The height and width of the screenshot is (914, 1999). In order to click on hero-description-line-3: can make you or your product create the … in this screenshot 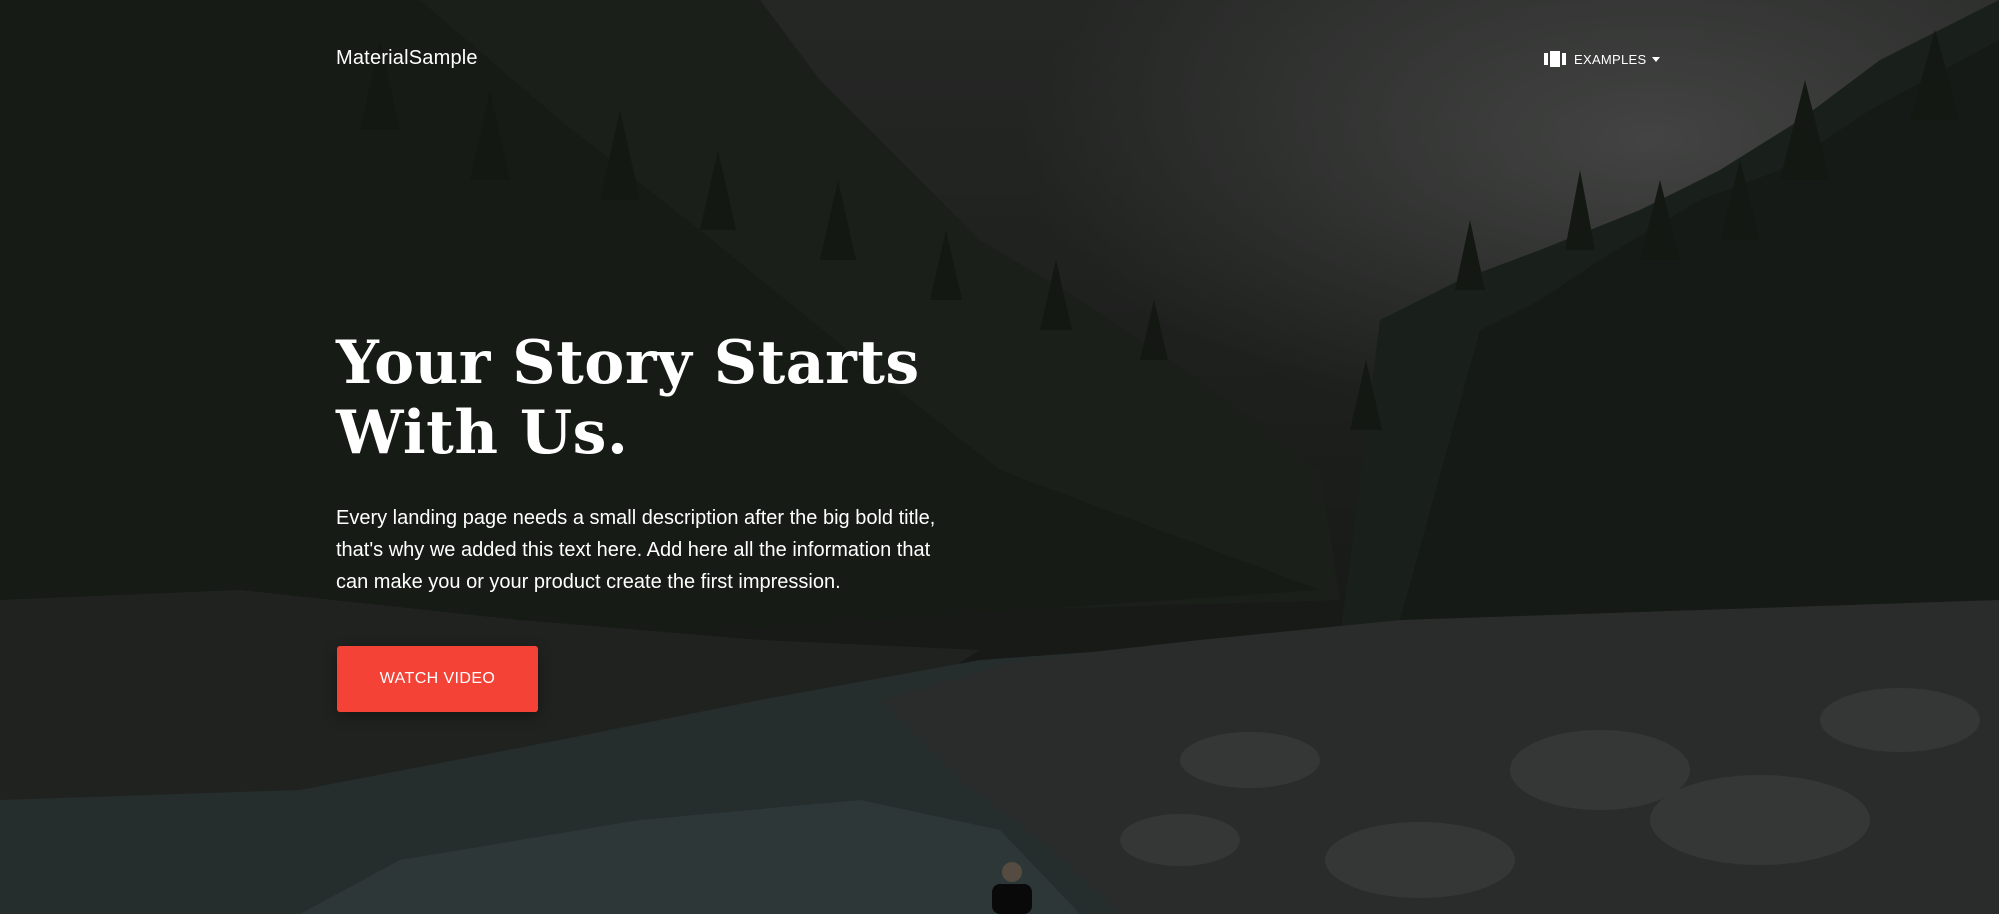, I will do `click(588, 582)`.